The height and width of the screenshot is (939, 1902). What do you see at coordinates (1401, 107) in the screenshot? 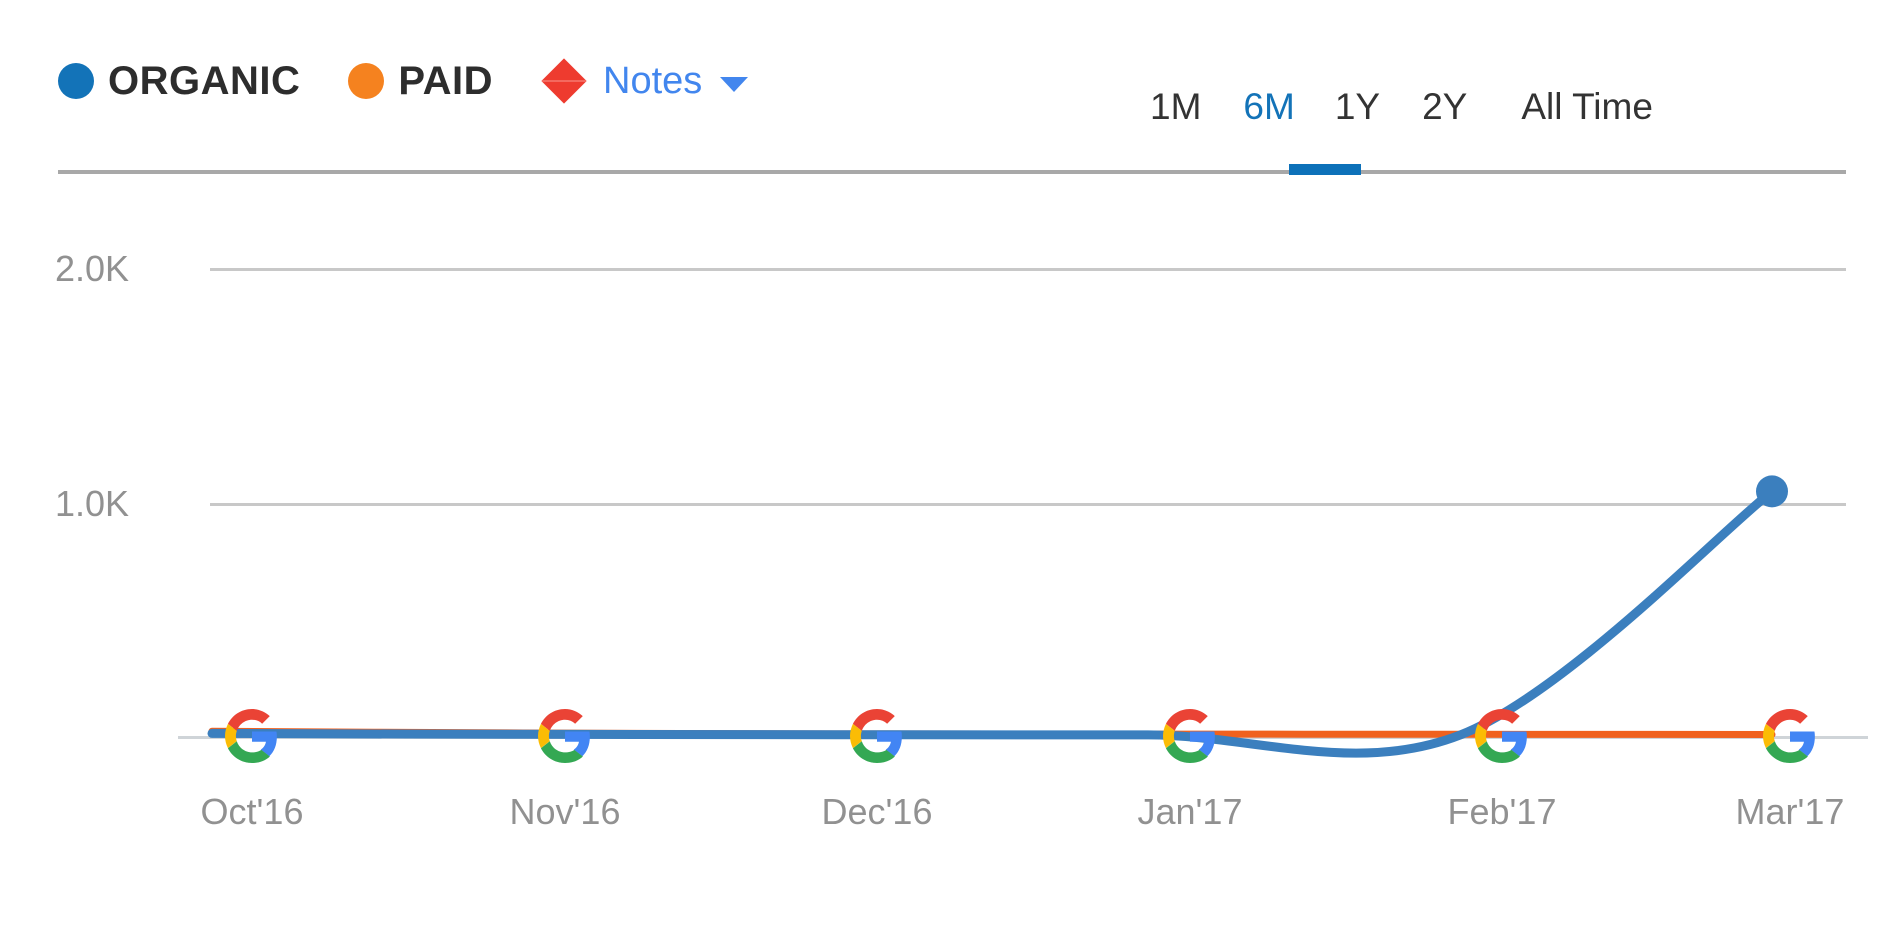
I see `time-range-selector: 1M 6M 1Y 2Y All Time` at bounding box center [1401, 107].